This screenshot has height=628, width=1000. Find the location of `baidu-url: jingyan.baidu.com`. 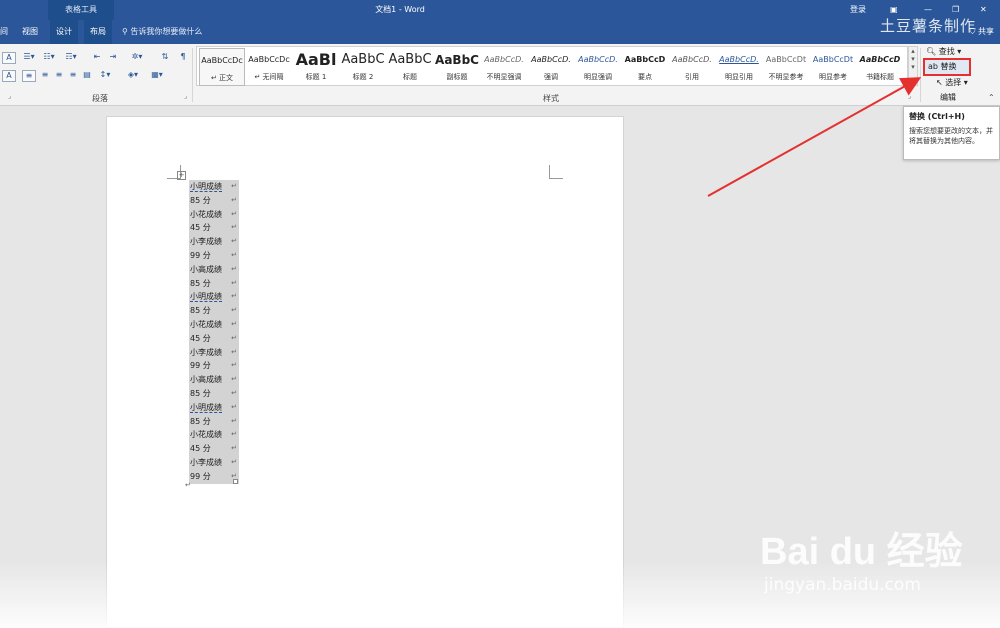

baidu-url: jingyan.baidu.com is located at coordinates (842, 585).